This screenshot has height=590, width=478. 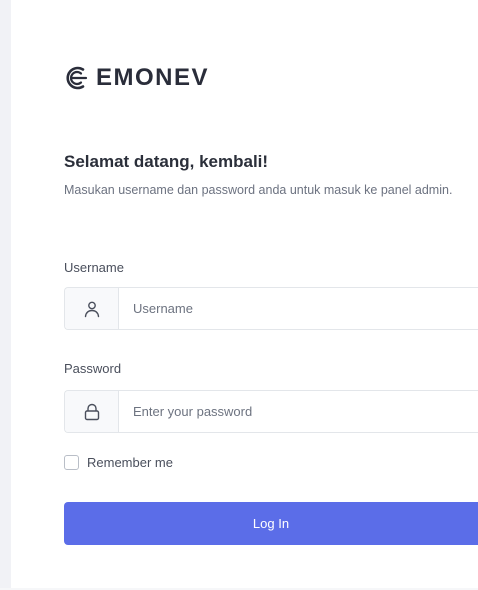 What do you see at coordinates (130, 462) in the screenshot?
I see `remember-me-label: Remember me` at bounding box center [130, 462].